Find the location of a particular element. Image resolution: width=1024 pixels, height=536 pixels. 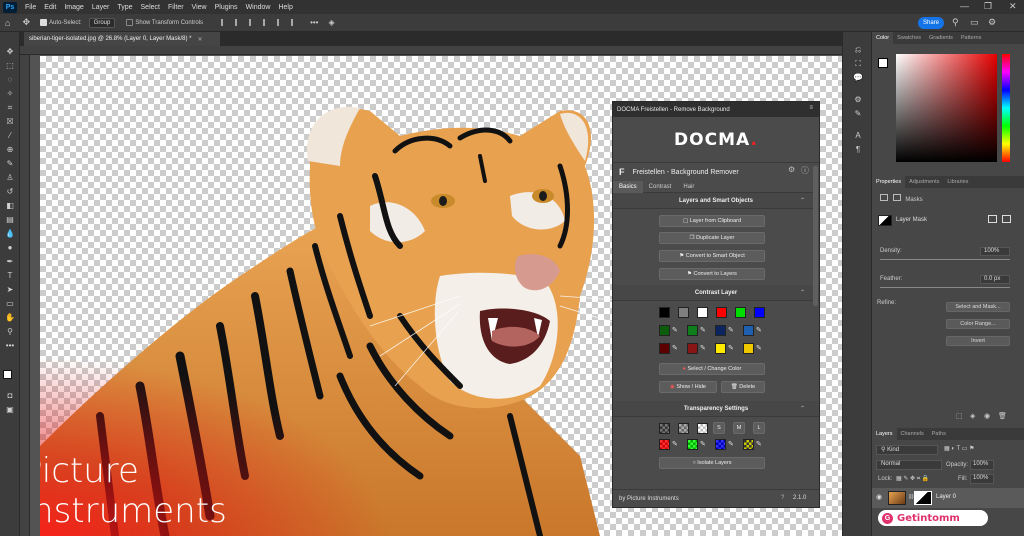

close-tab-icon: ✕ is located at coordinates (200, 39).